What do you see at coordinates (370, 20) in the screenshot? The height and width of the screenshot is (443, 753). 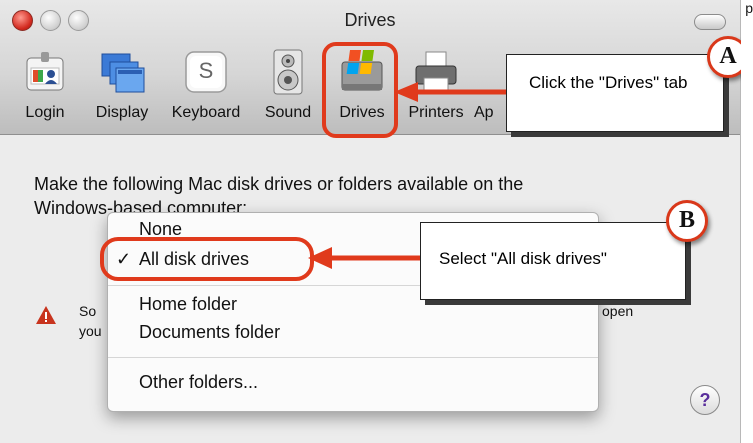 I see `window-title: Drives` at bounding box center [370, 20].